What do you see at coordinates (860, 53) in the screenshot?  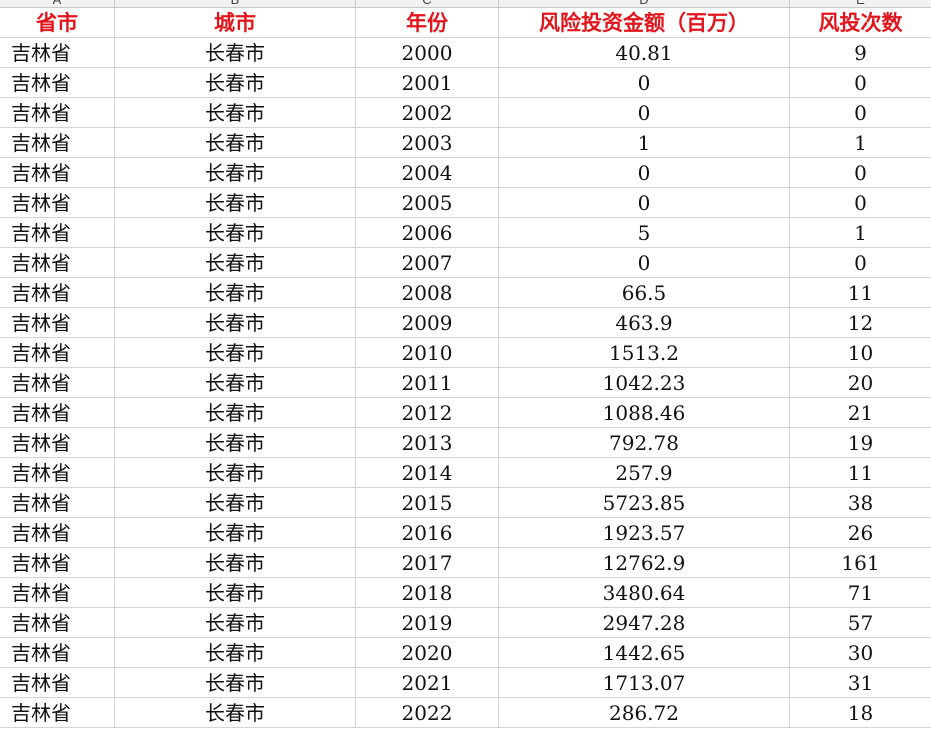 I see `cell-vc-count: 9` at bounding box center [860, 53].